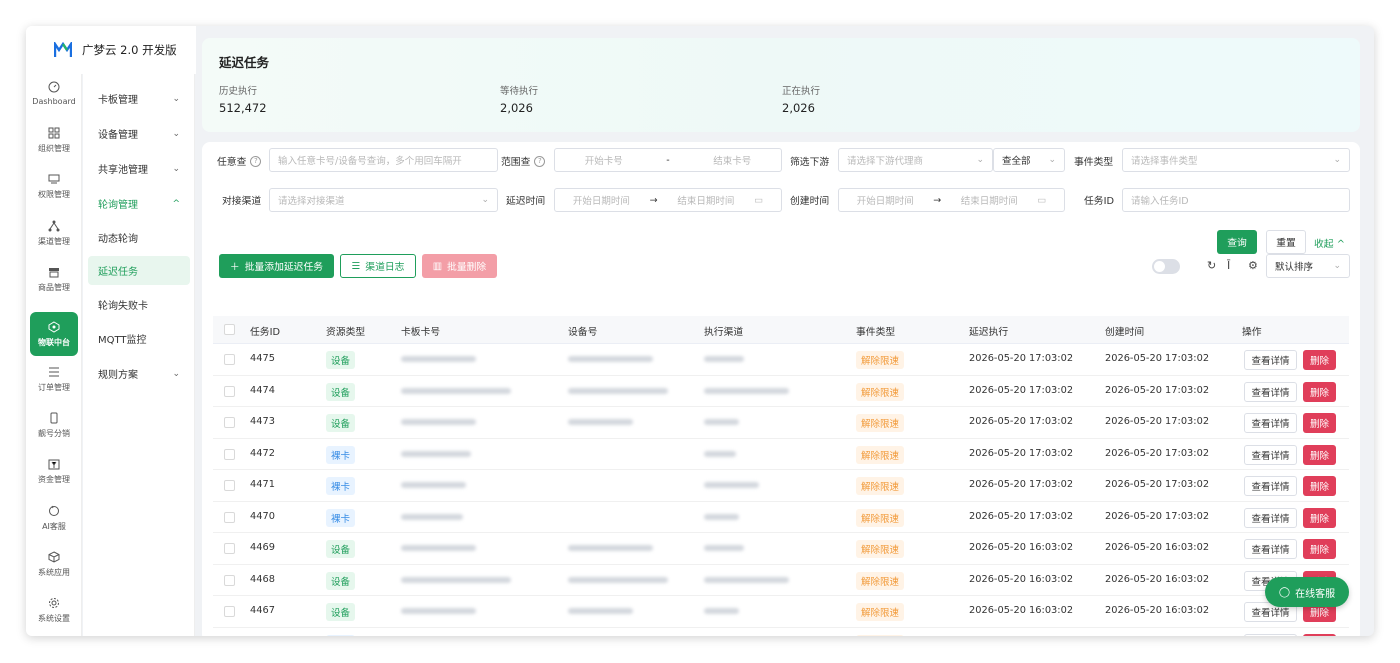  What do you see at coordinates (123, 306) in the screenshot?
I see `submenu-item-label: 轮询失败卡` at bounding box center [123, 306].